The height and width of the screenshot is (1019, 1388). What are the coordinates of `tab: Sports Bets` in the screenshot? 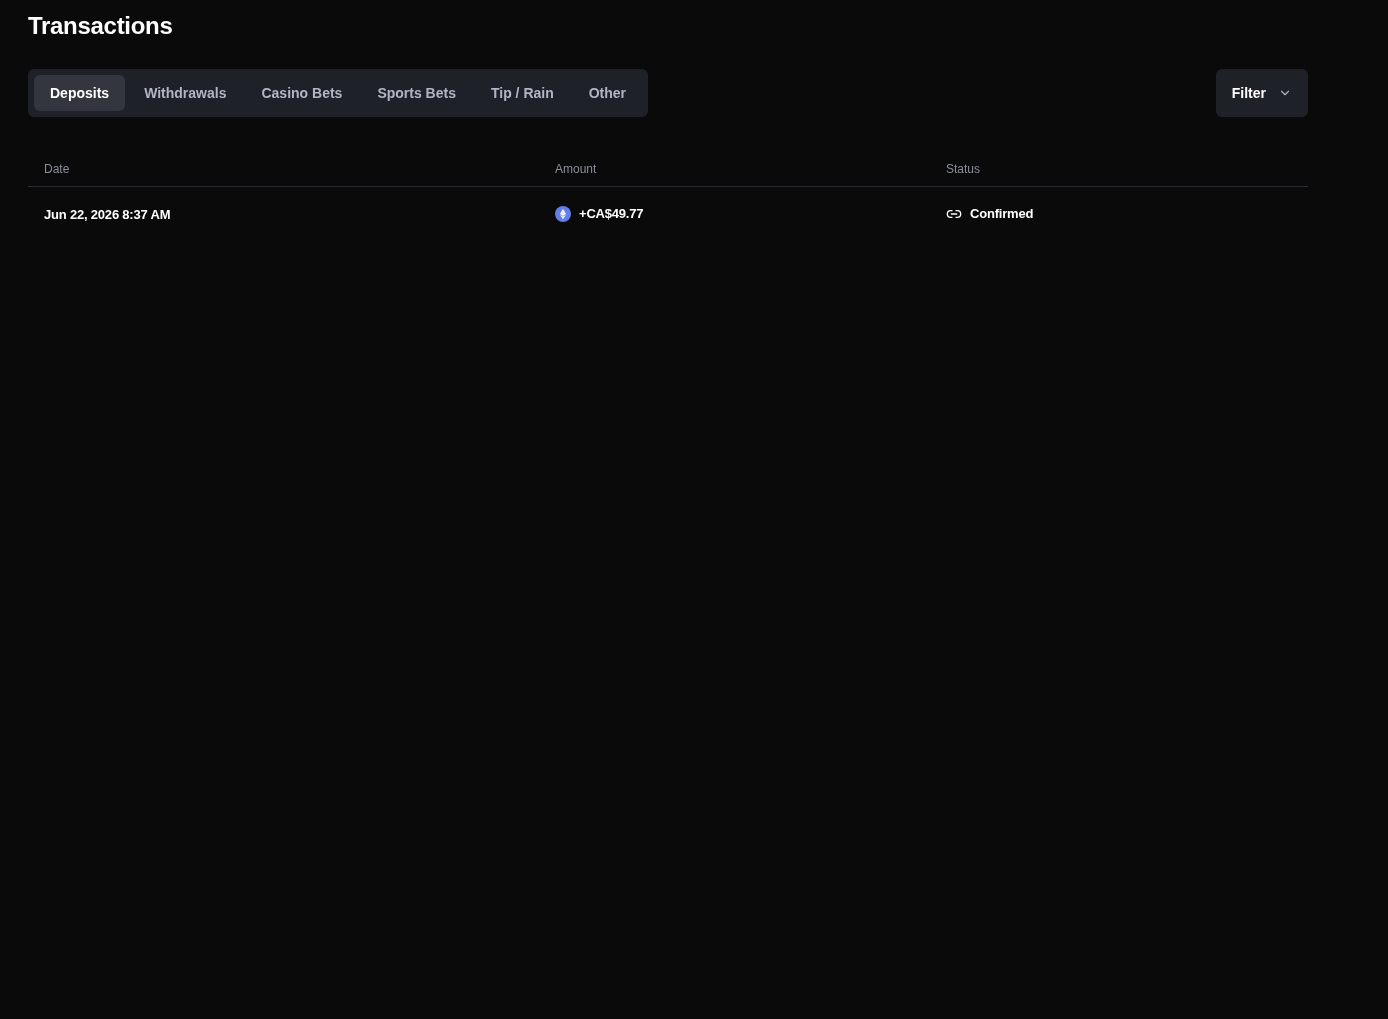 It's located at (416, 93).